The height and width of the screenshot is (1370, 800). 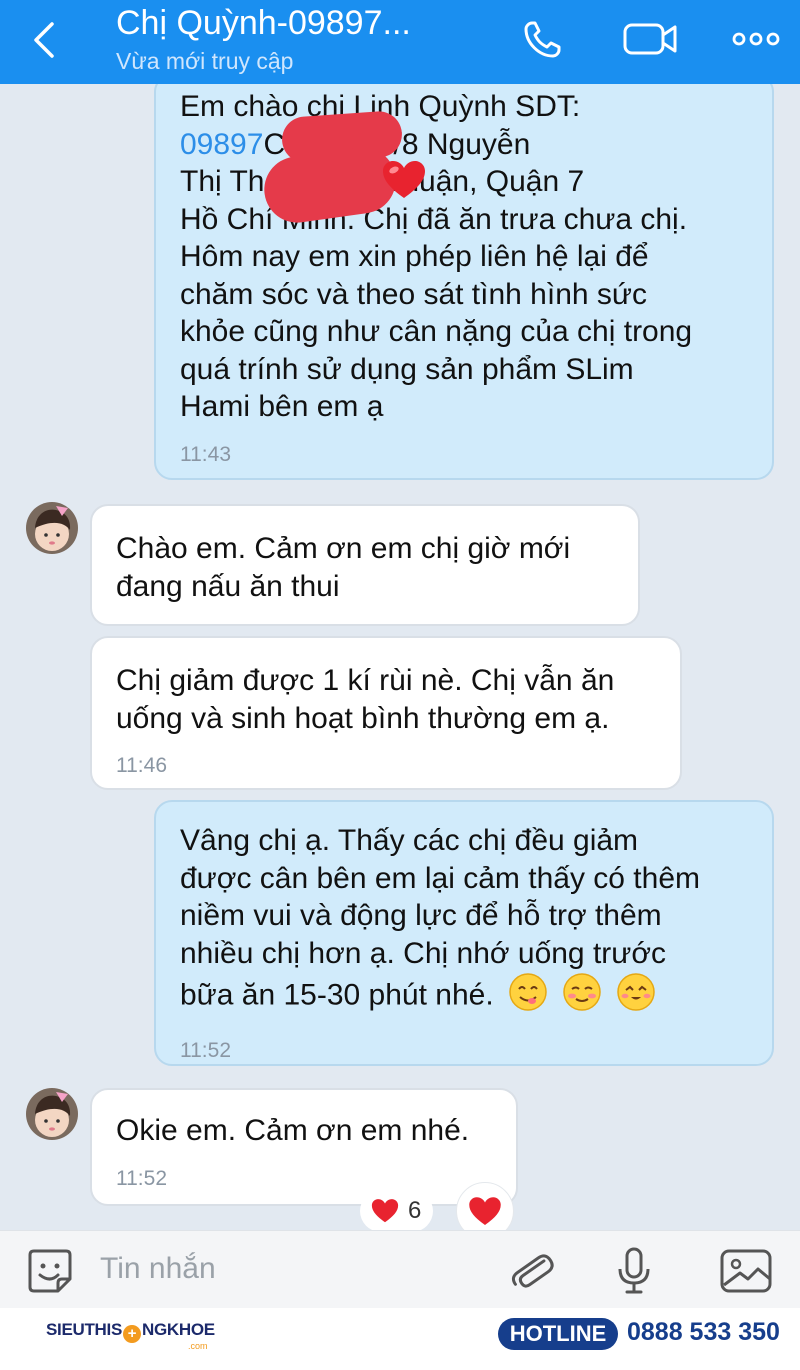 I want to click on message-composer, so click(x=400, y=1269).